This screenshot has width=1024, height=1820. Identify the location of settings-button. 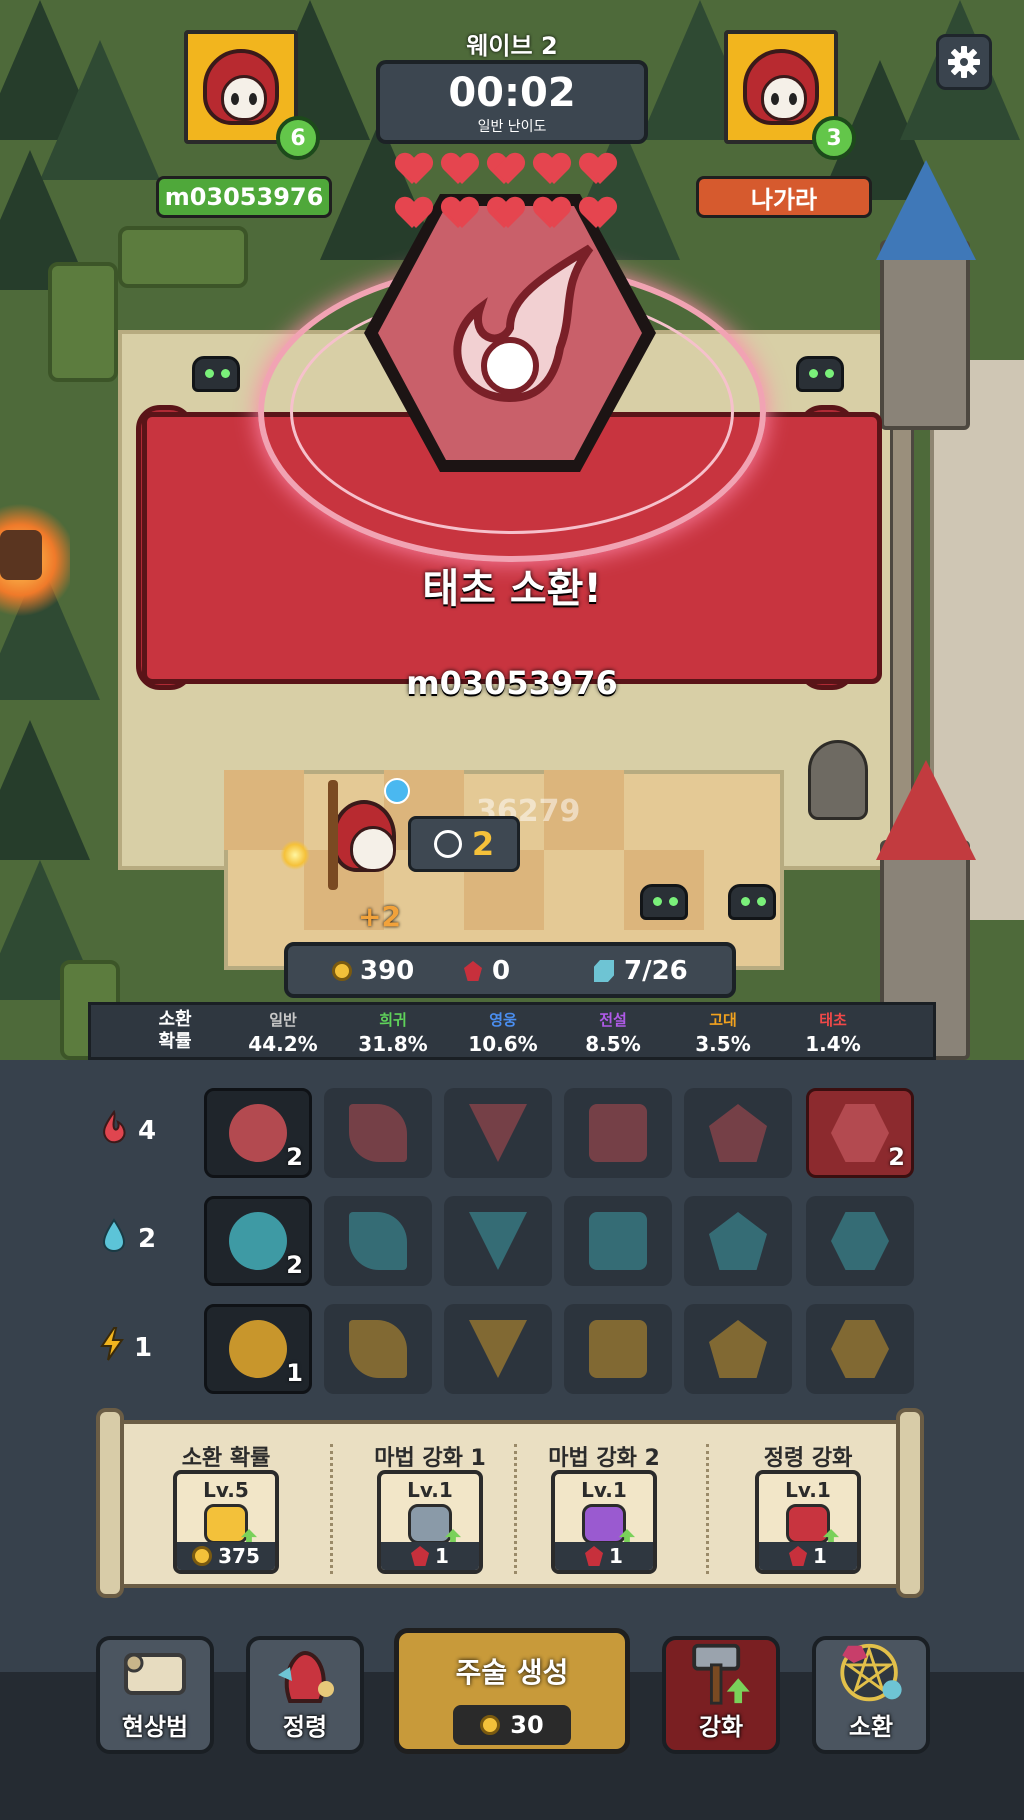
(964, 62).